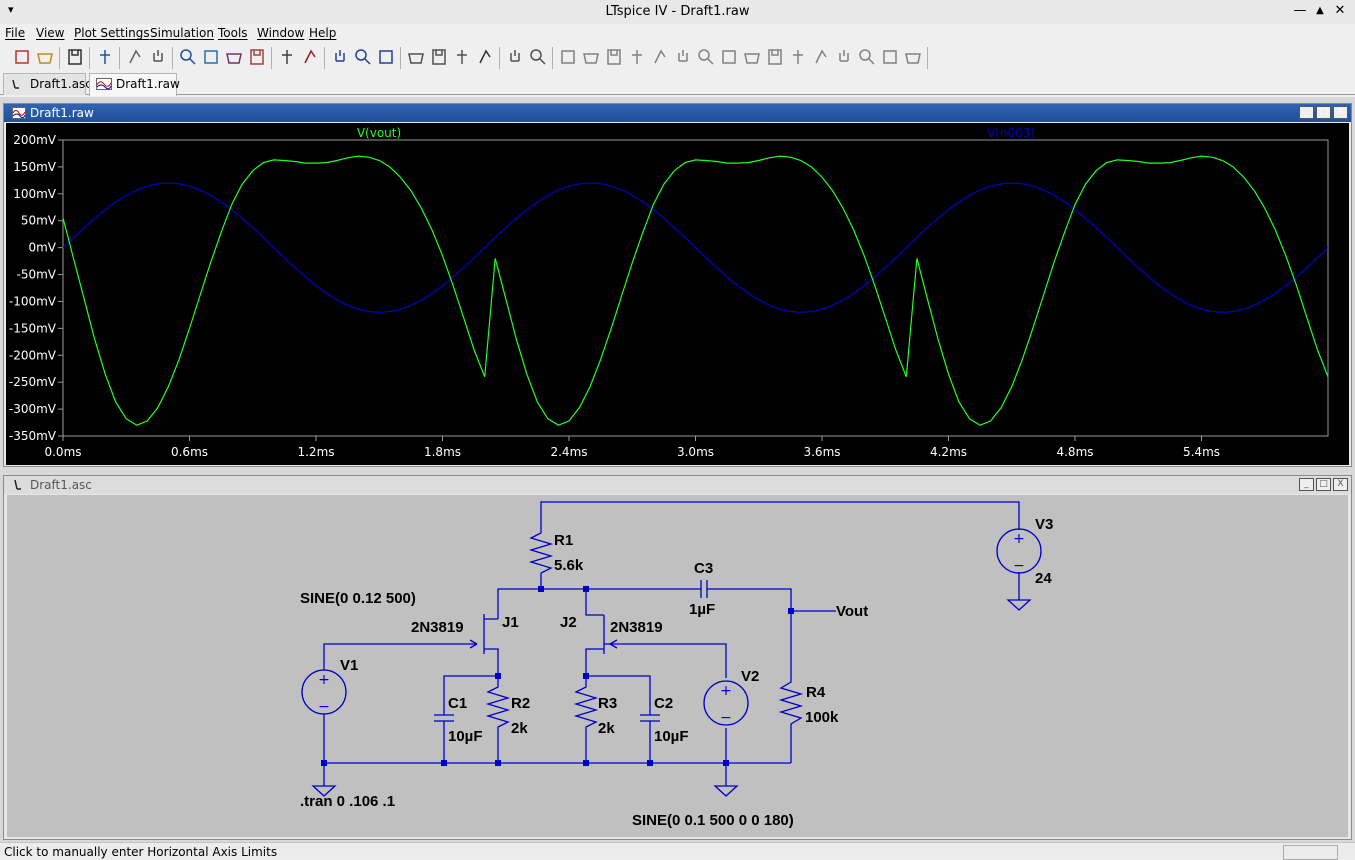  I want to click on tab-draft1-asc: Draft1.asc, so click(47, 84).